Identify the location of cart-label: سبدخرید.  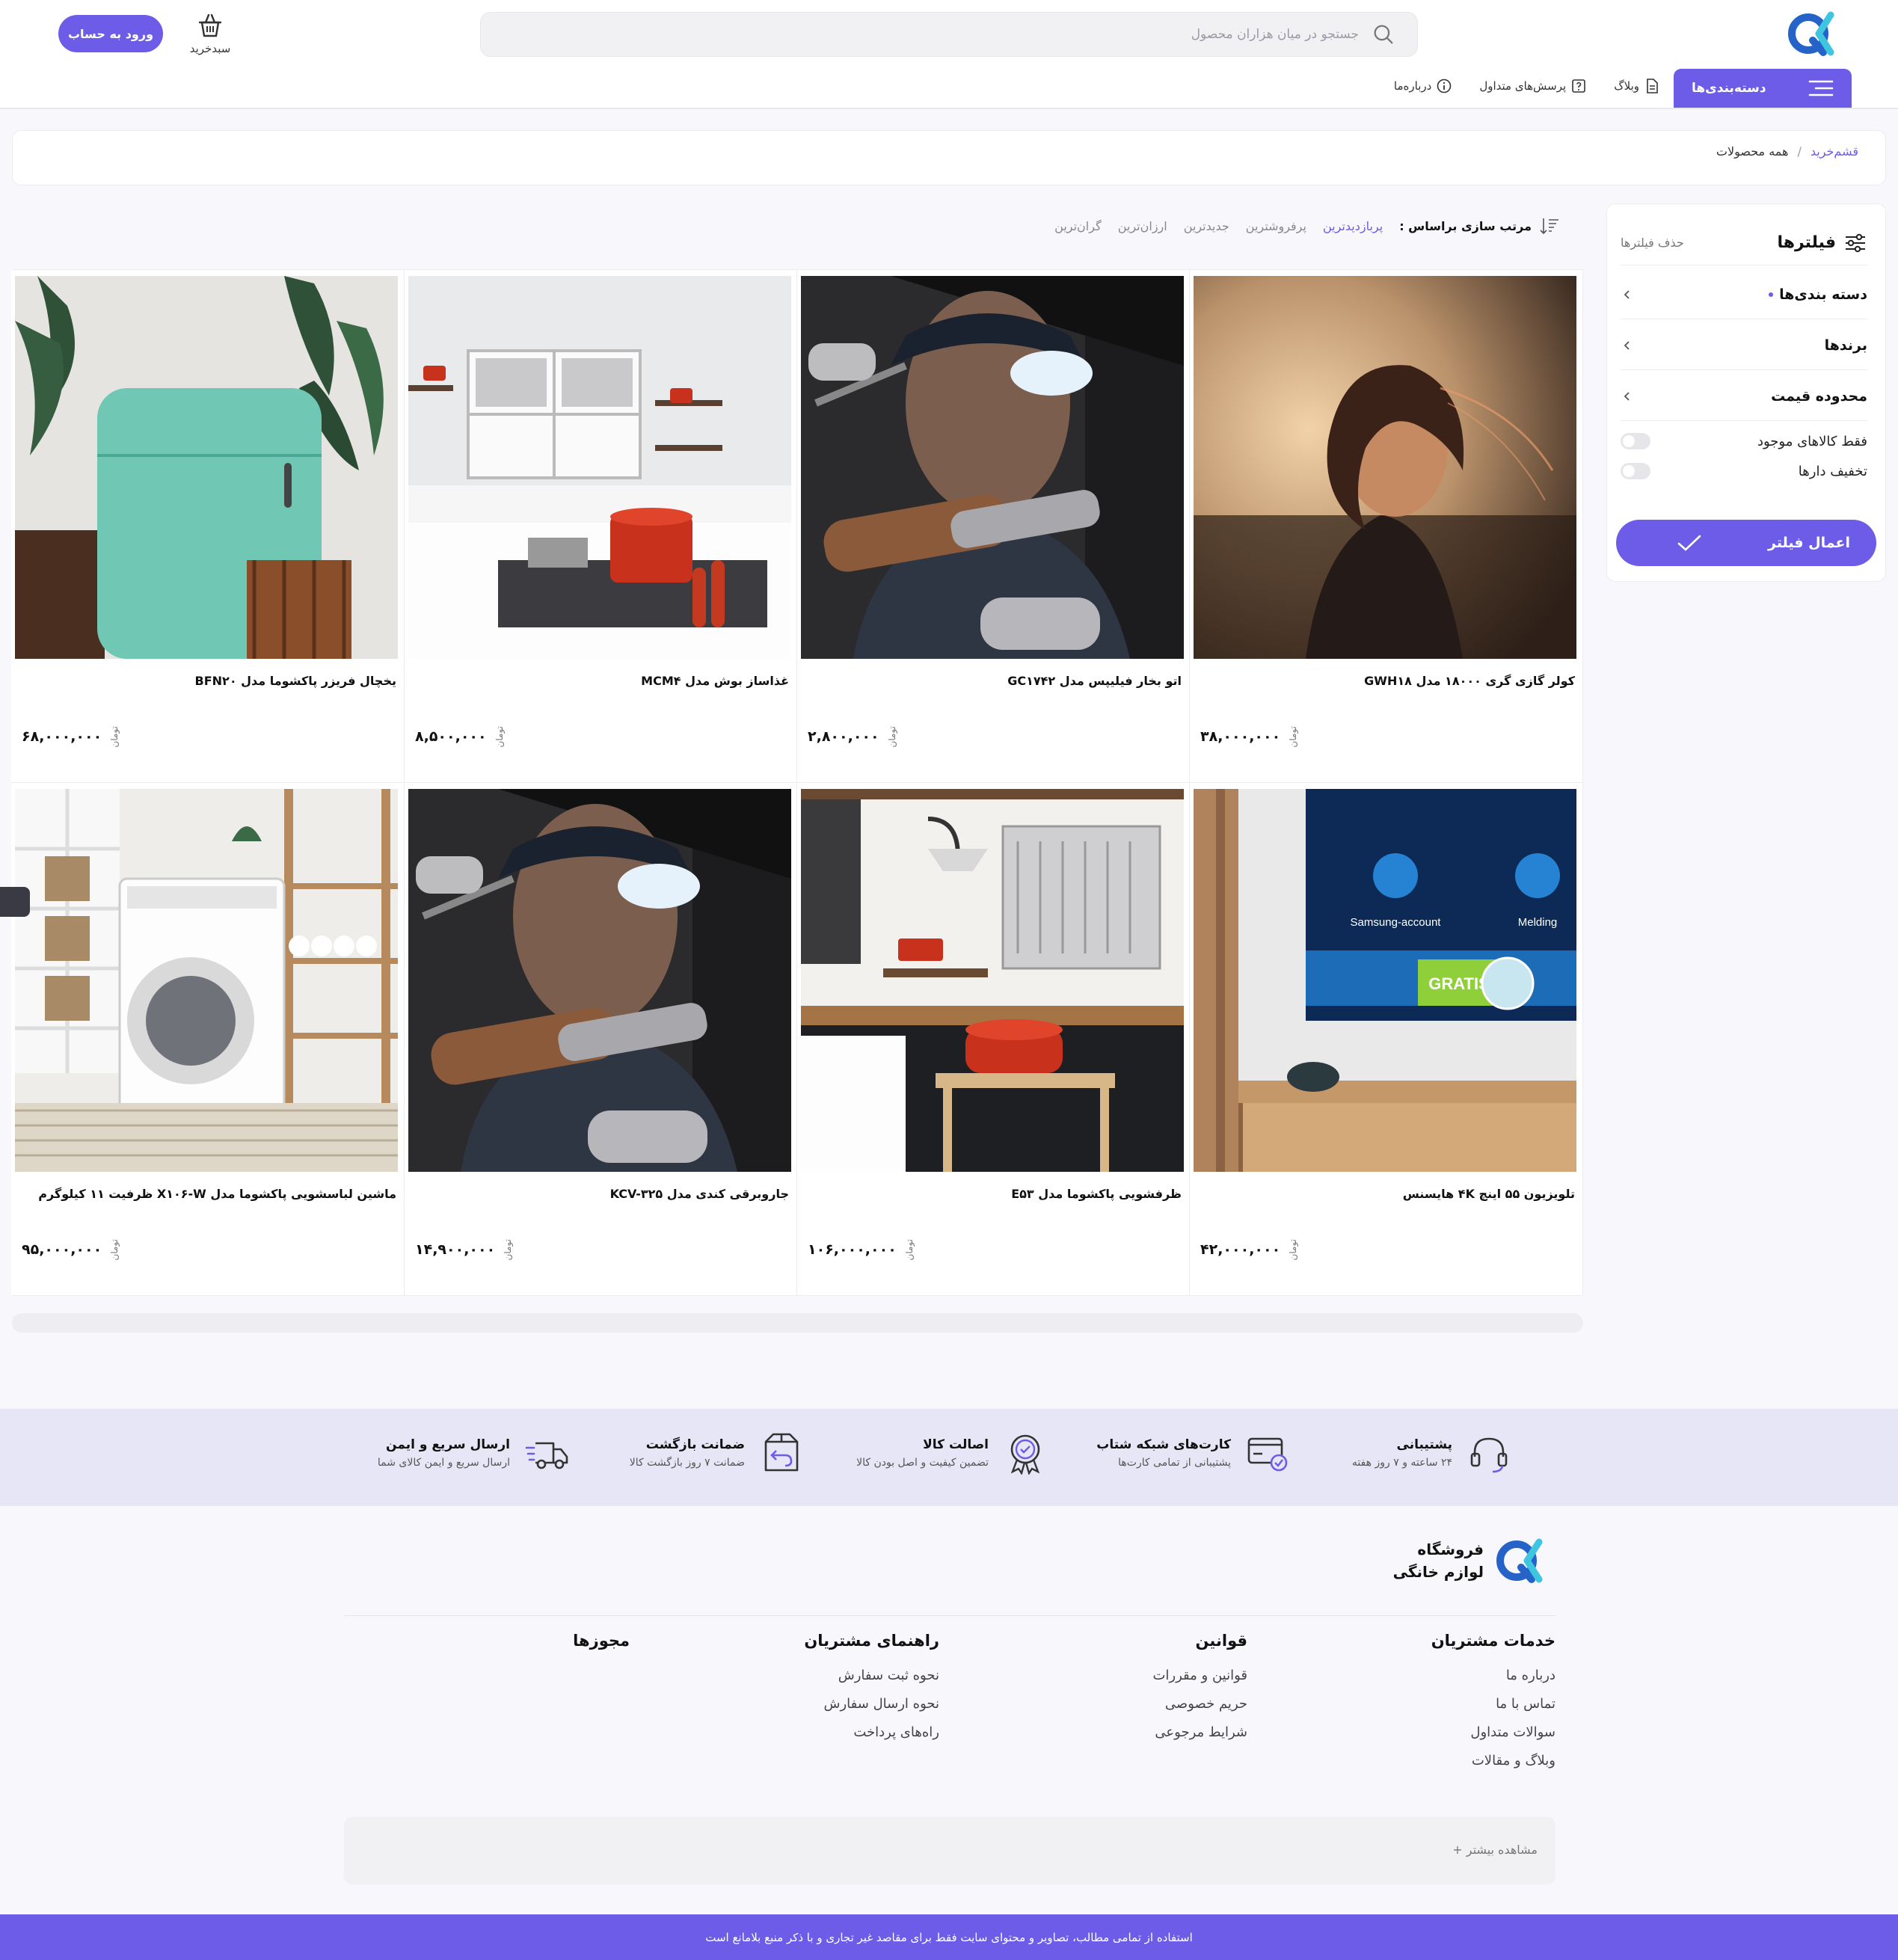
(210, 49).